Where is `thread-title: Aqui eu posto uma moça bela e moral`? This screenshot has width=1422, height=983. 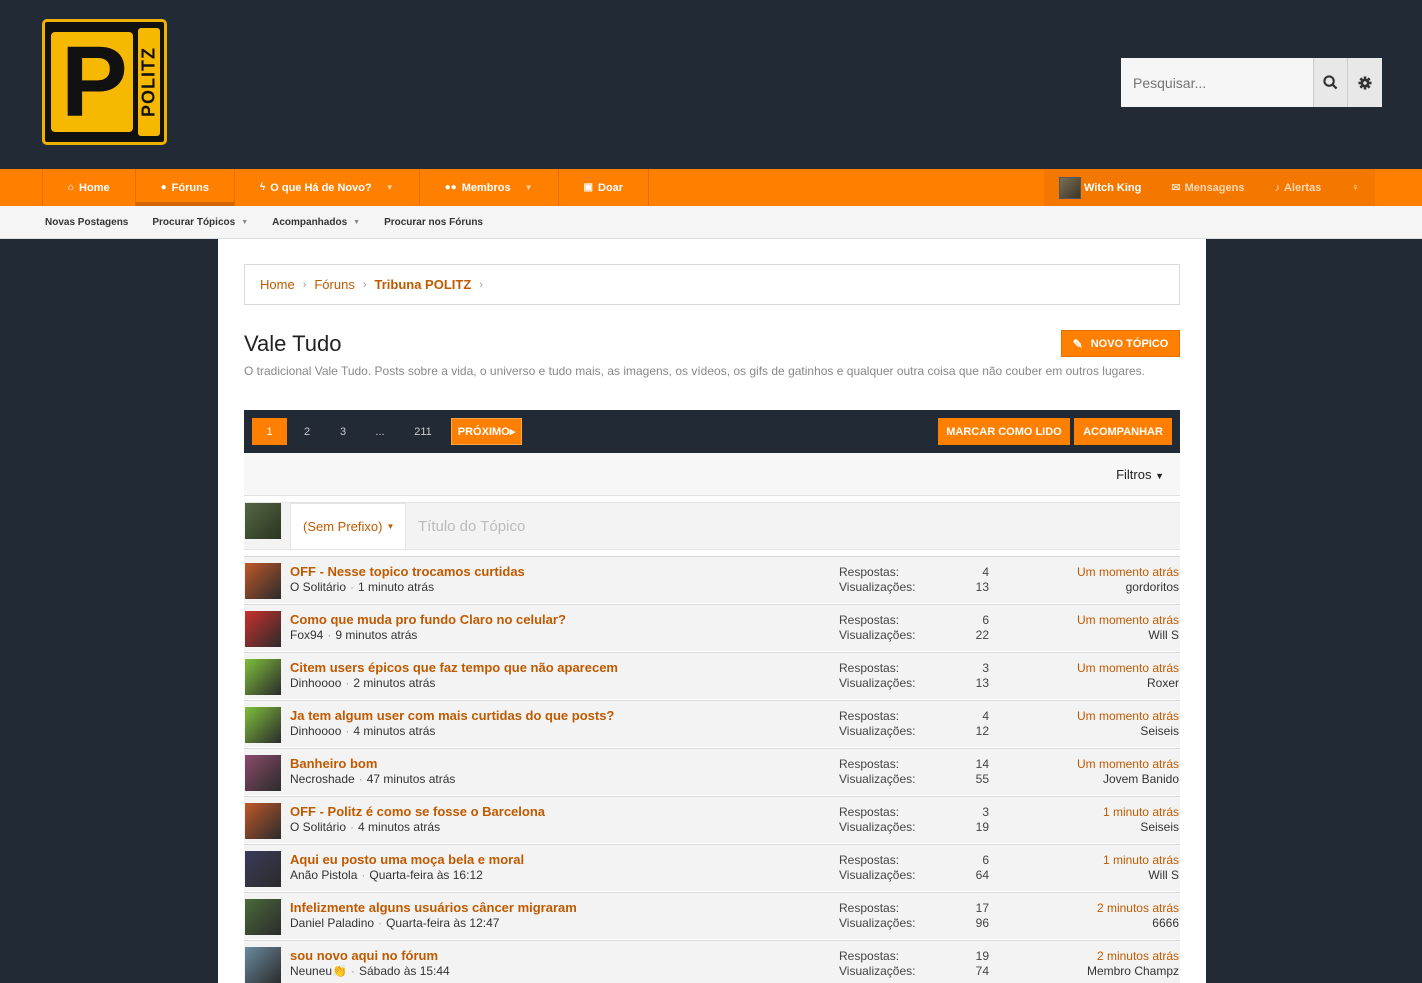 thread-title: Aqui eu posto uma moça bela e moral is located at coordinates (407, 859).